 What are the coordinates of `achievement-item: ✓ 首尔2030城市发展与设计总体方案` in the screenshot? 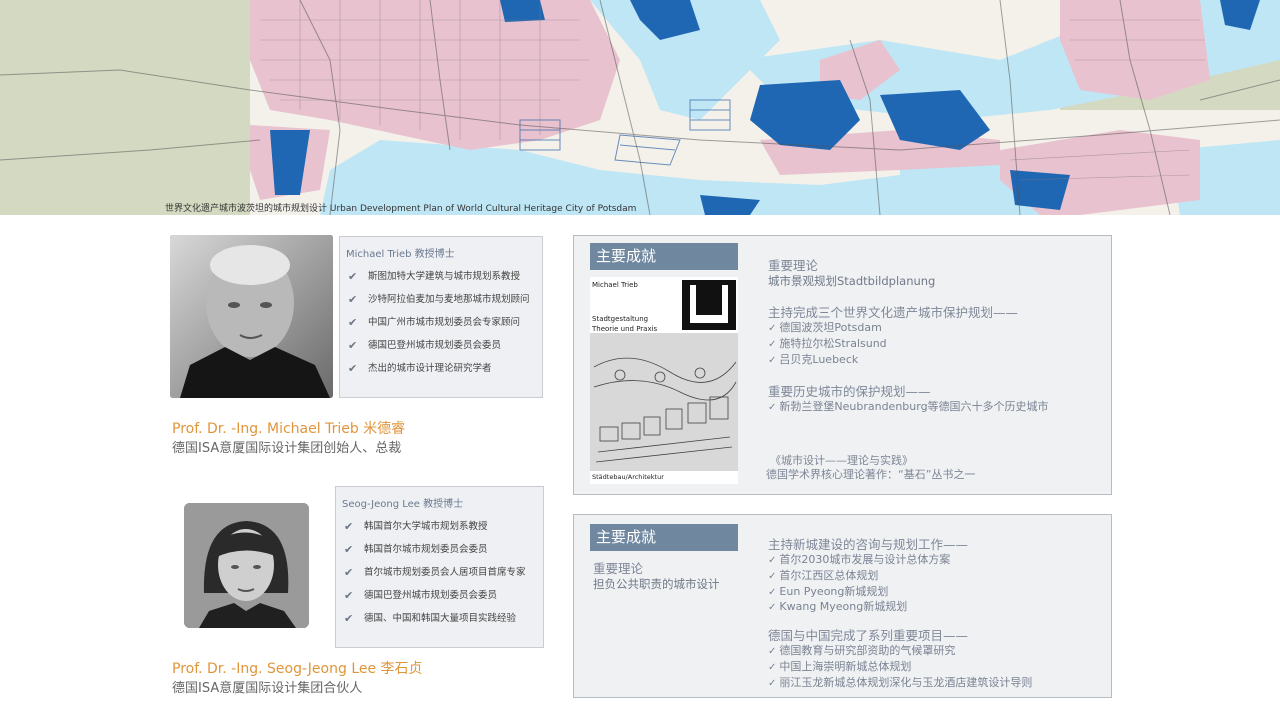 It's located at (859, 559).